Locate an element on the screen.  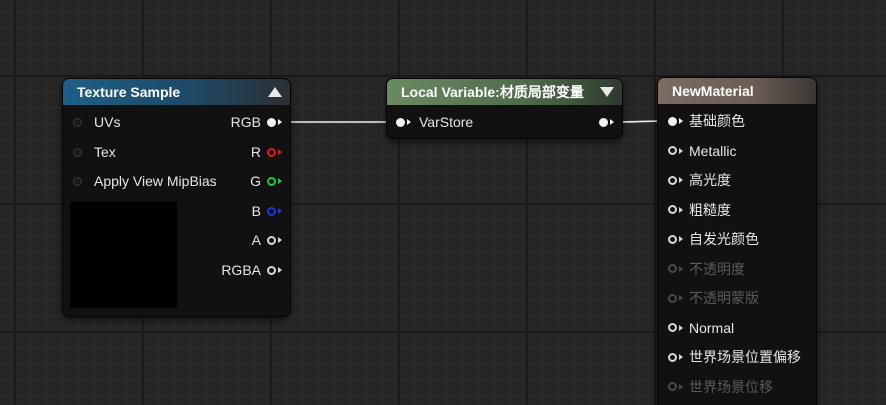
pin-uvs-icon is located at coordinates (77, 122).